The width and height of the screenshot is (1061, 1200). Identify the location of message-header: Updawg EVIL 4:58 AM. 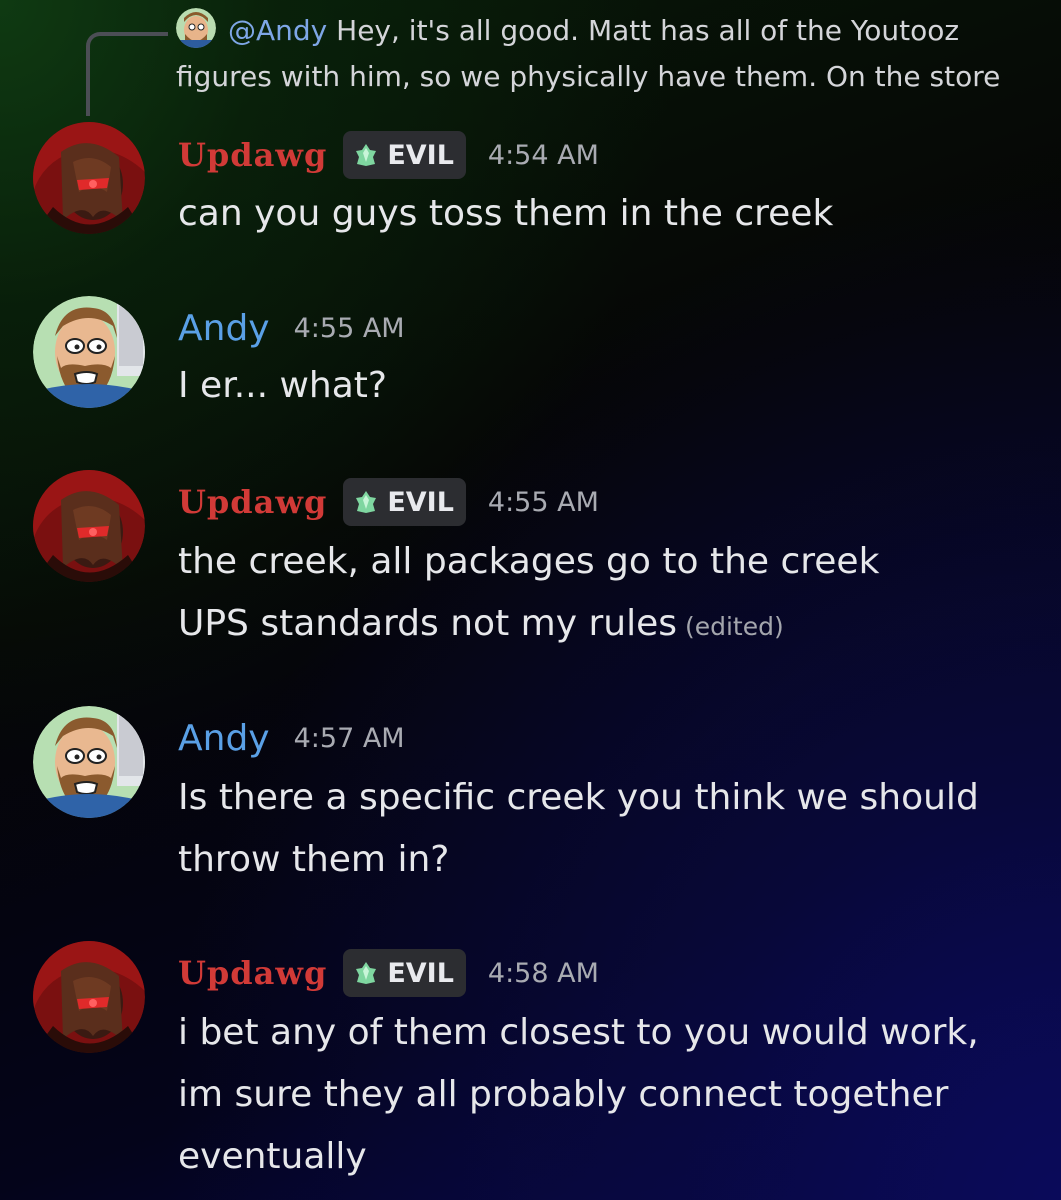
(388, 973).